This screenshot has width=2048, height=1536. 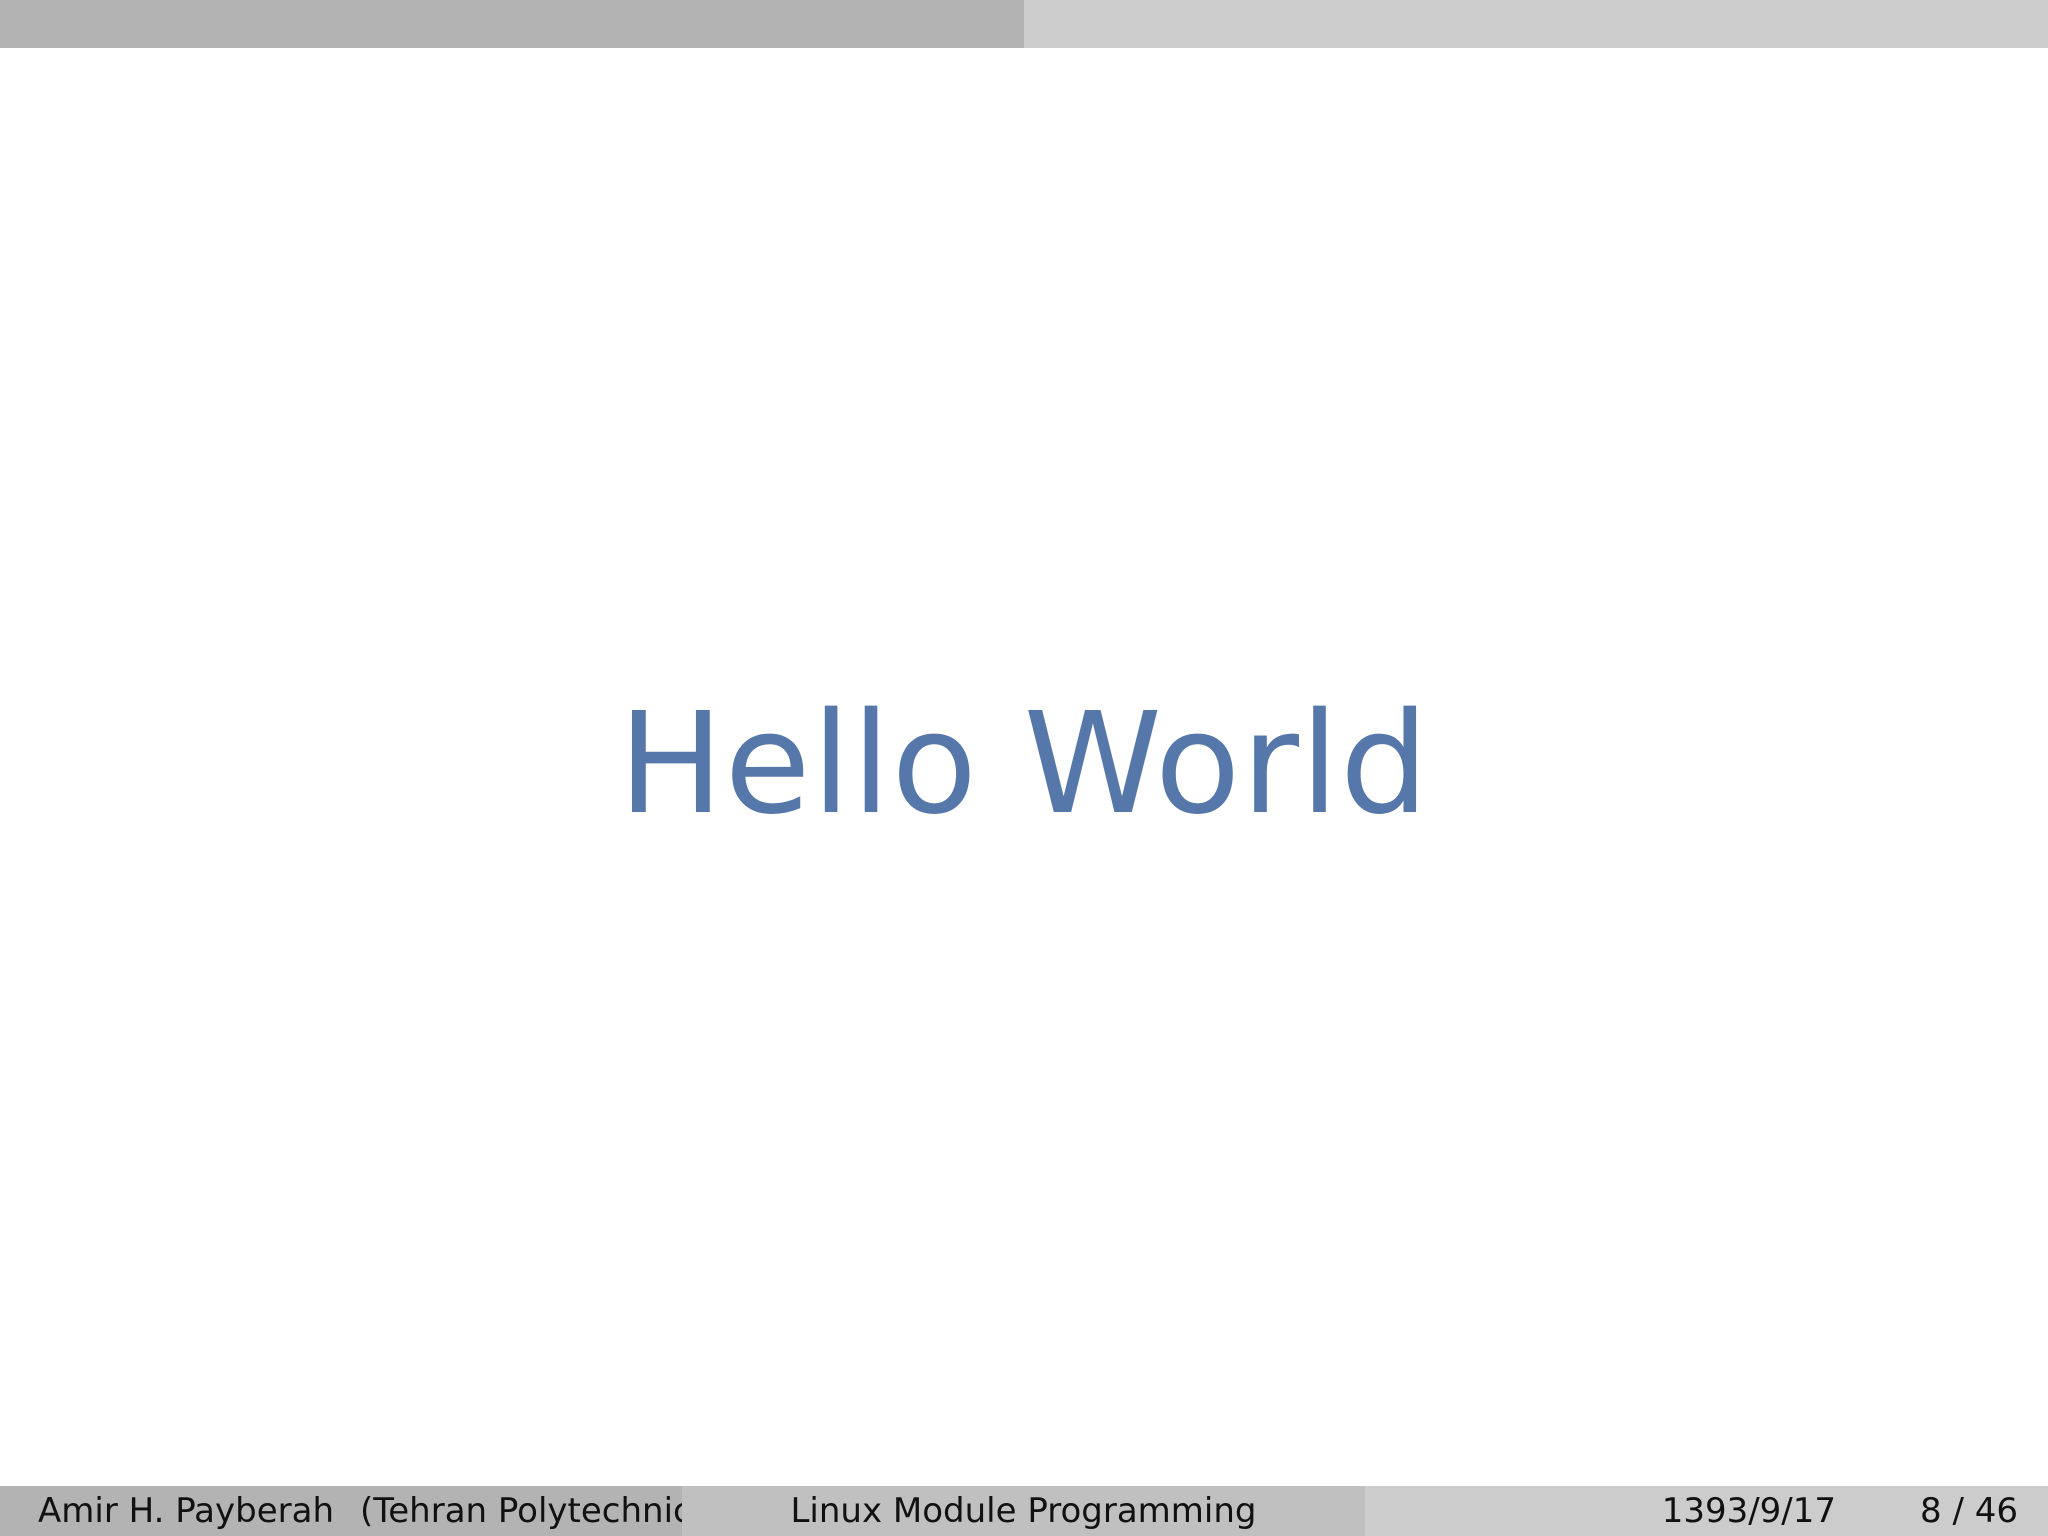 What do you see at coordinates (352, 1511) in the screenshot?
I see `footer-author-section: Amir H. Payberah (Tehran Polytechnic)` at bounding box center [352, 1511].